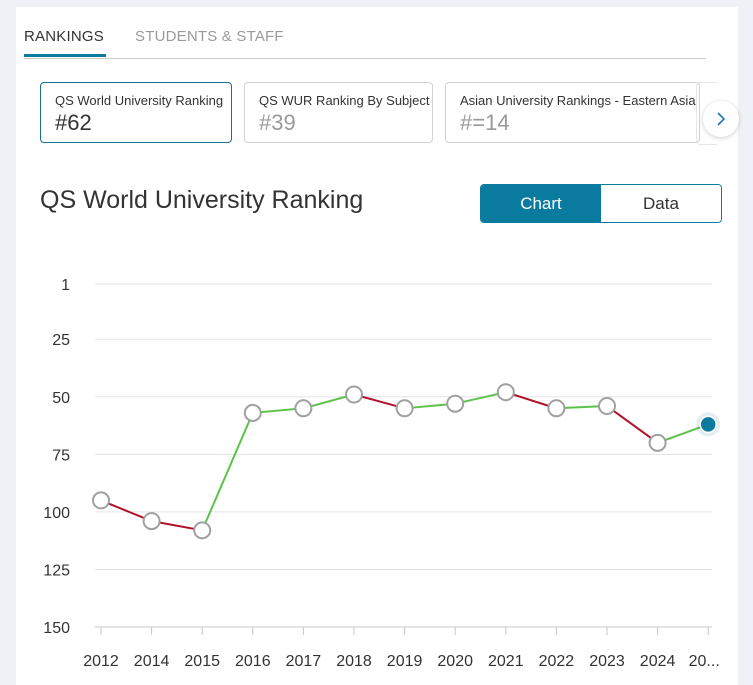 The image size is (753, 685). What do you see at coordinates (338, 112) in the screenshot?
I see `ranking-card-by-subject: QS WUR Ranking By Subject #39` at bounding box center [338, 112].